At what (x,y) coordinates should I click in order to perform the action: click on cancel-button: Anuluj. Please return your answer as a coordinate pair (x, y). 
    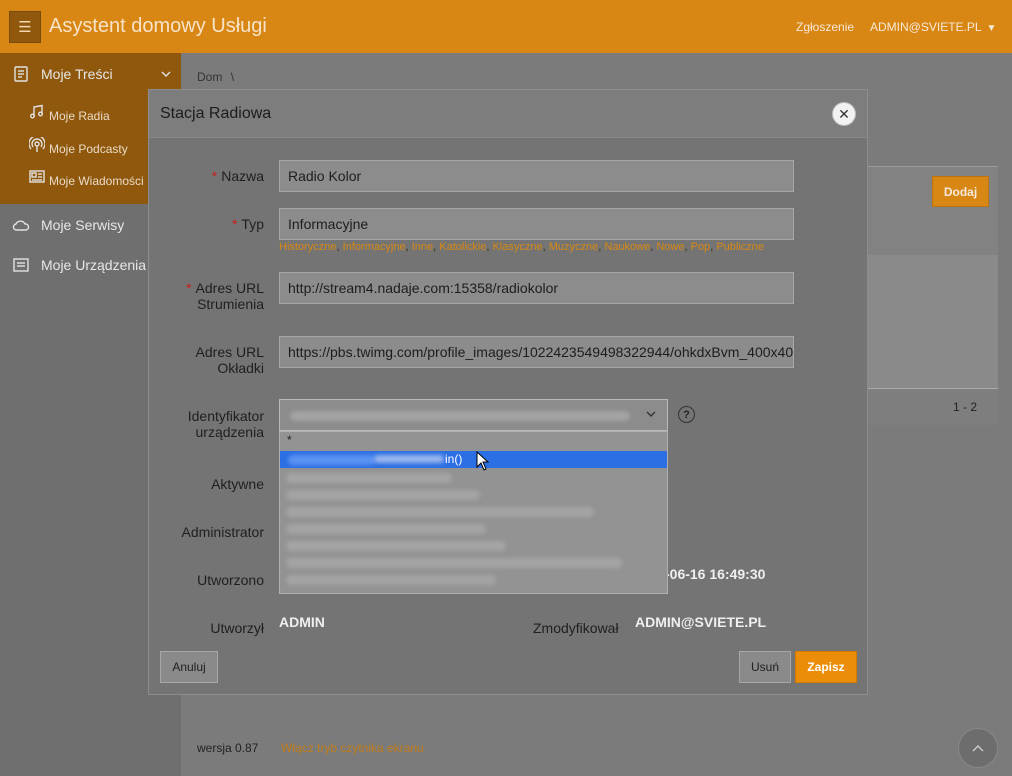
    Looking at the image, I should click on (189, 667).